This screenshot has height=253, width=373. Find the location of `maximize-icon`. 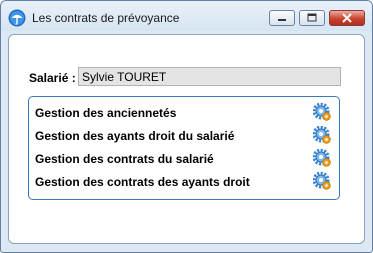

maximize-icon is located at coordinates (312, 17).